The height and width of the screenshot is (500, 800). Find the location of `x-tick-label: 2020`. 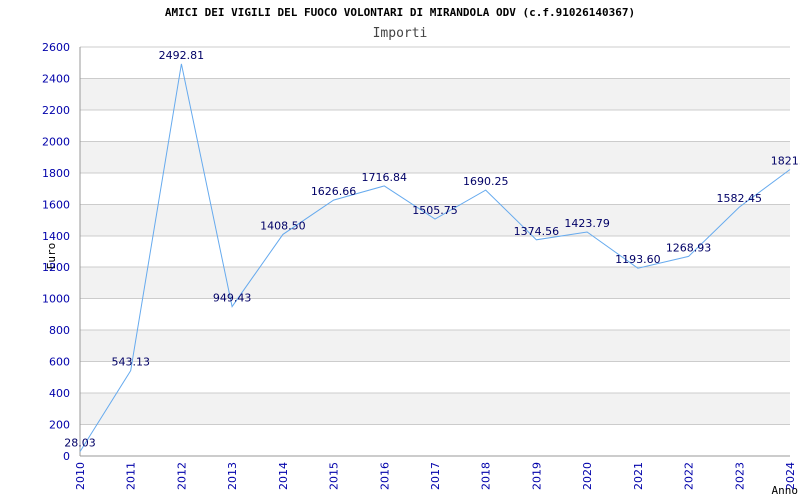

x-tick-label: 2020 is located at coordinates (587, 476).